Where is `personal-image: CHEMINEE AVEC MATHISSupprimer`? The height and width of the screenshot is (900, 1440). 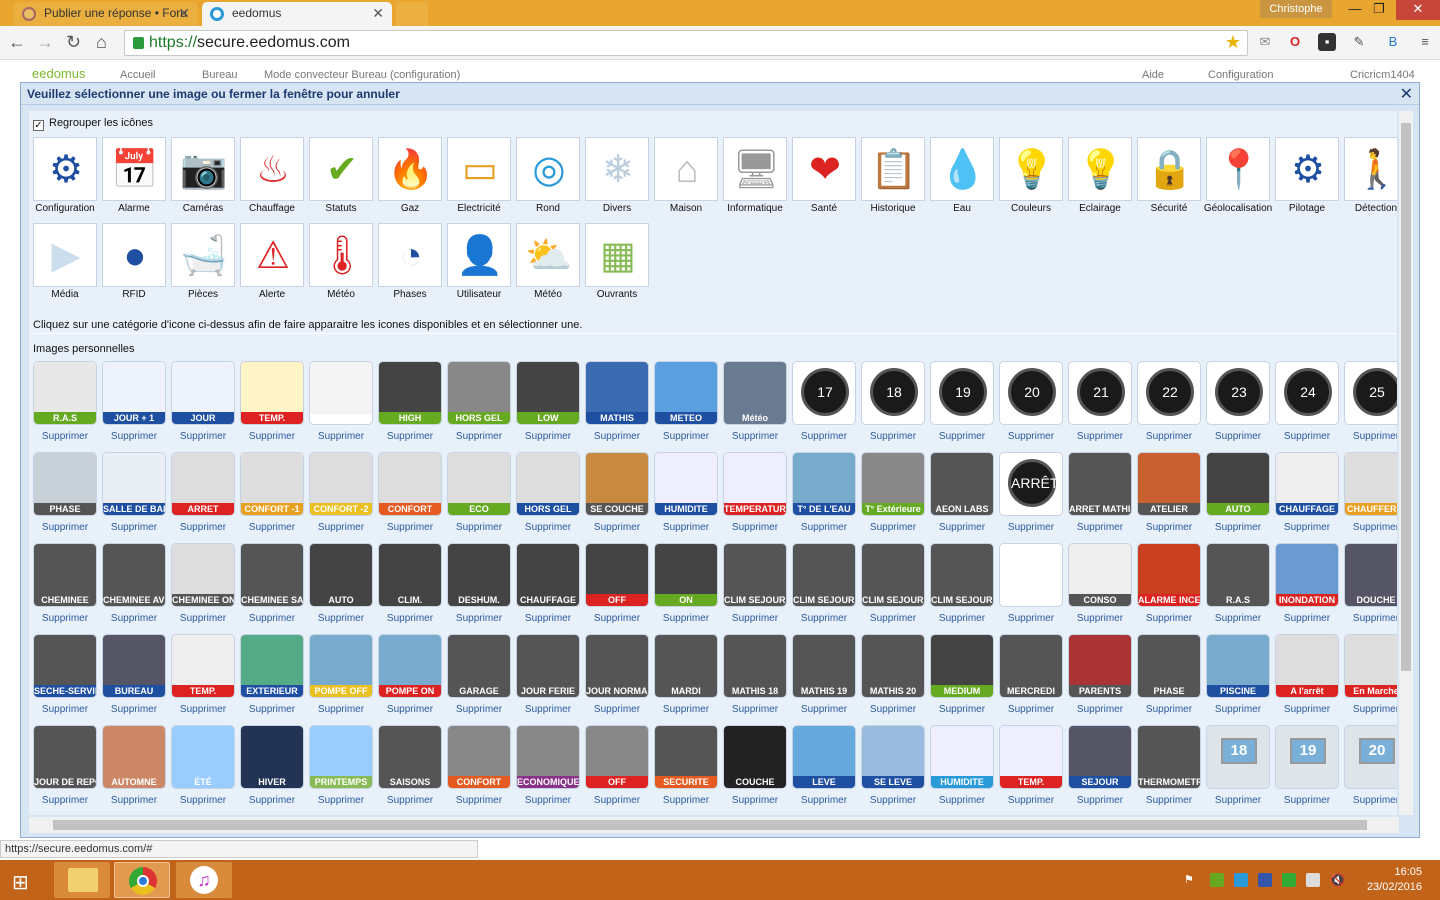 personal-image: CHEMINEE AVEC MATHISSupprimer is located at coordinates (134, 583).